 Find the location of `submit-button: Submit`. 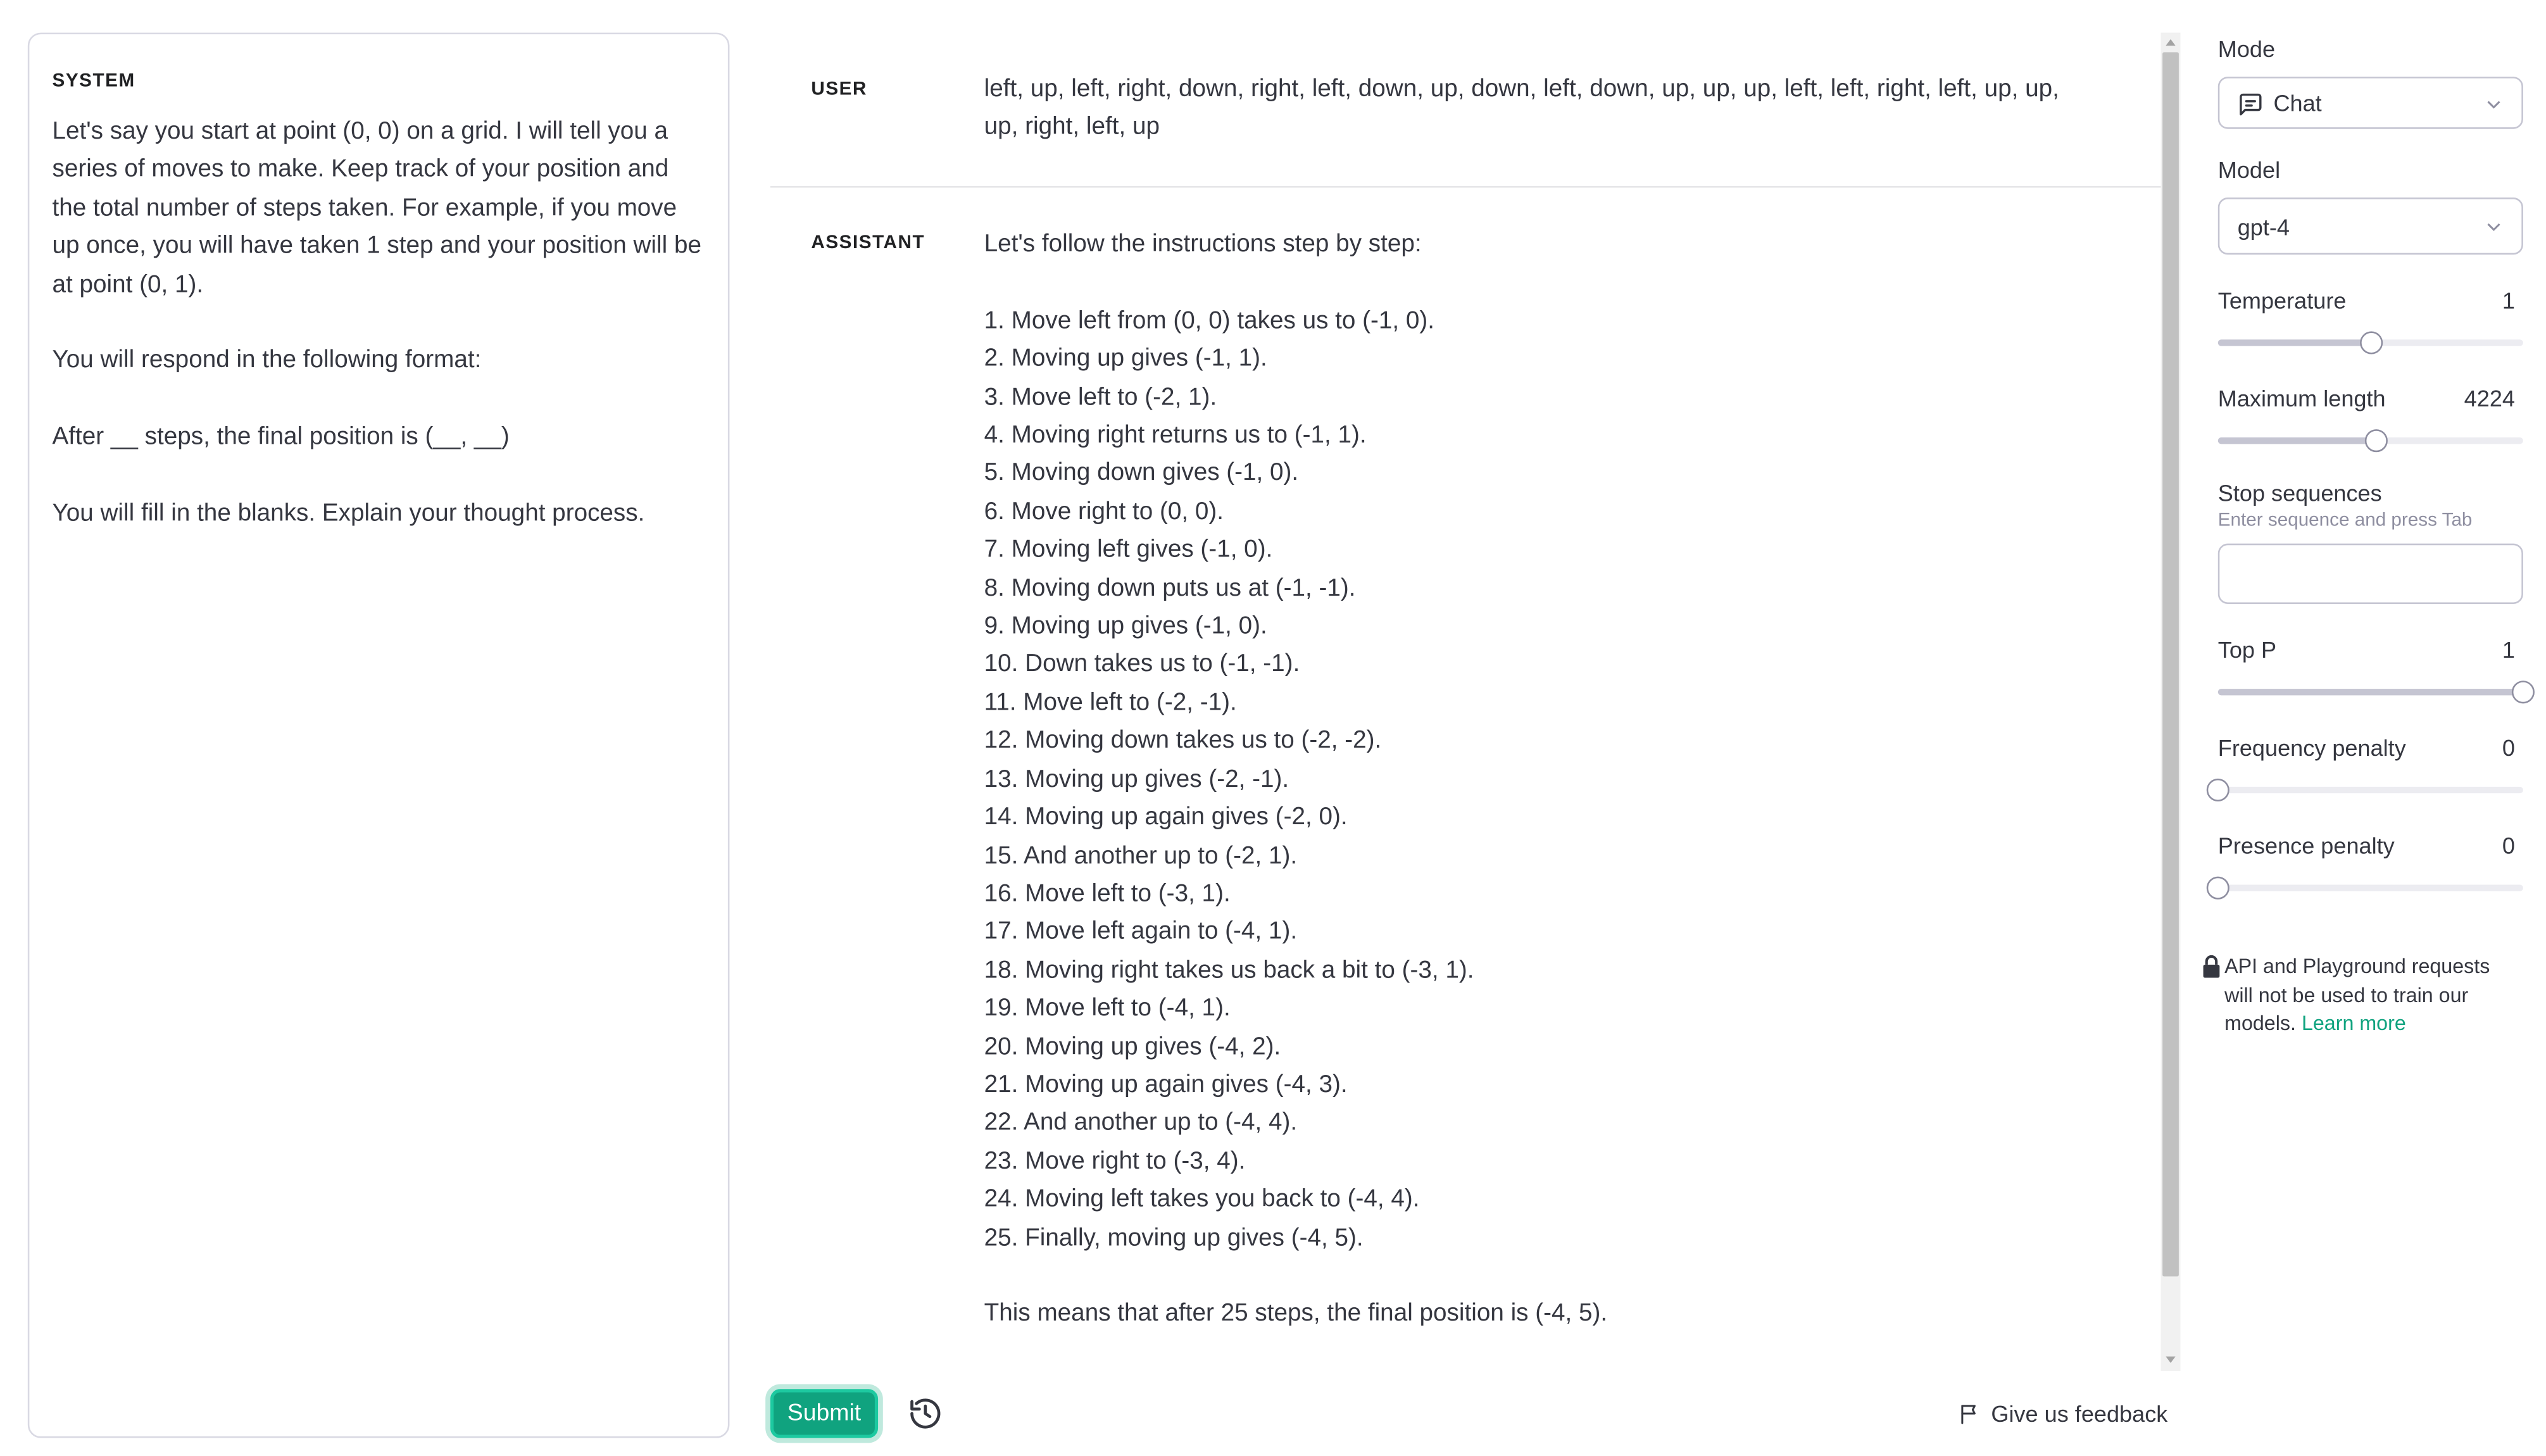

submit-button: Submit is located at coordinates (824, 1413).